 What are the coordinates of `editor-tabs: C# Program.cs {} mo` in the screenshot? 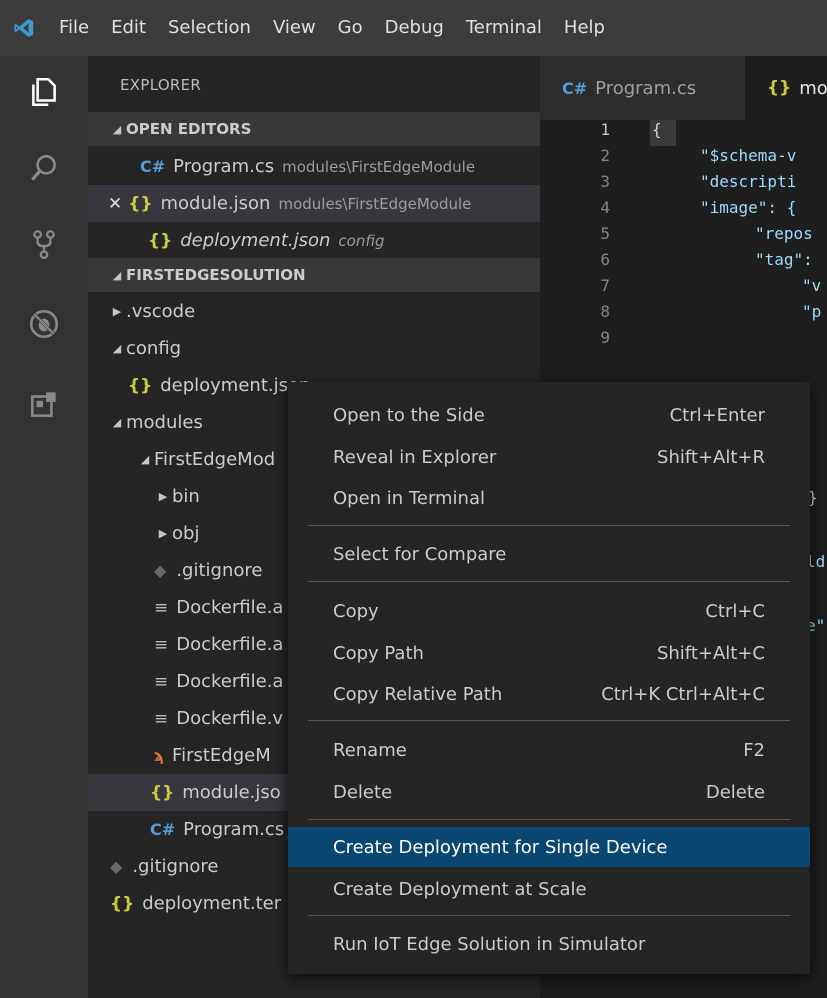 It's located at (683, 88).